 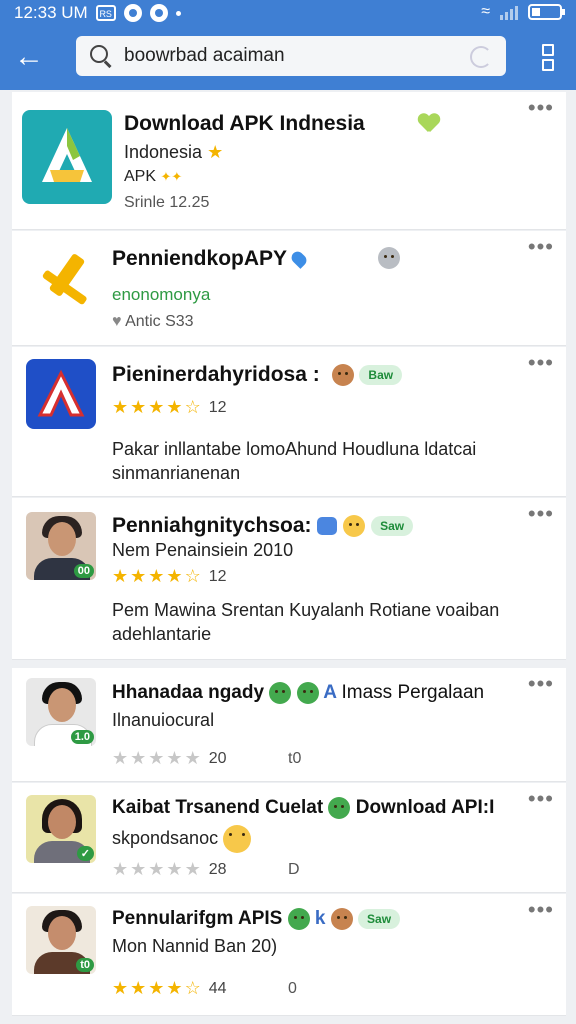 I want to click on sparkle-icon: ✦✦, so click(x=171, y=176).